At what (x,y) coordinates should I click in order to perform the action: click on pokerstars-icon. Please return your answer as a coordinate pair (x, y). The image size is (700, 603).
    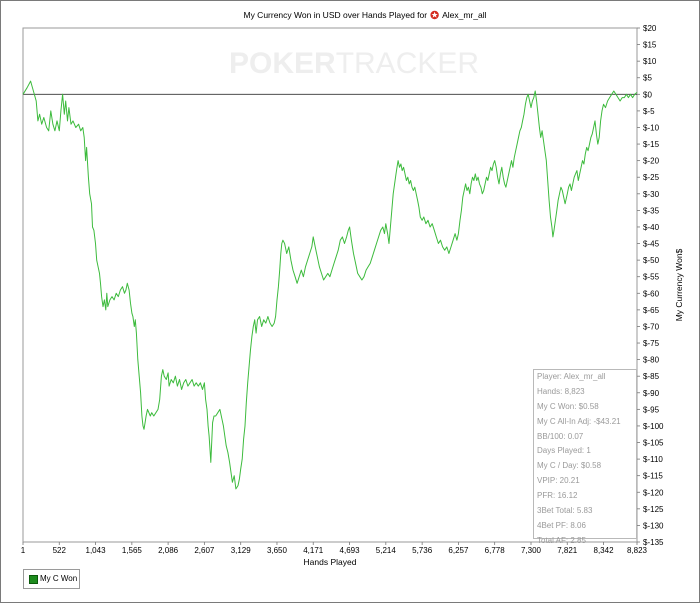
    Looking at the image, I should click on (434, 15).